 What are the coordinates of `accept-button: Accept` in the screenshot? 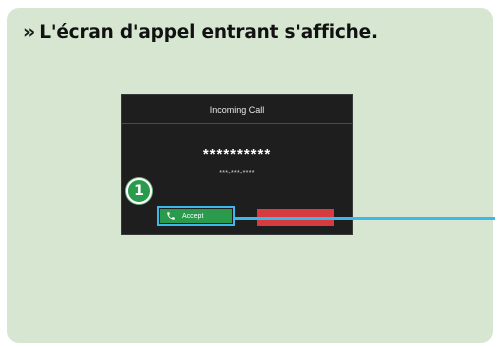 It's located at (196, 216).